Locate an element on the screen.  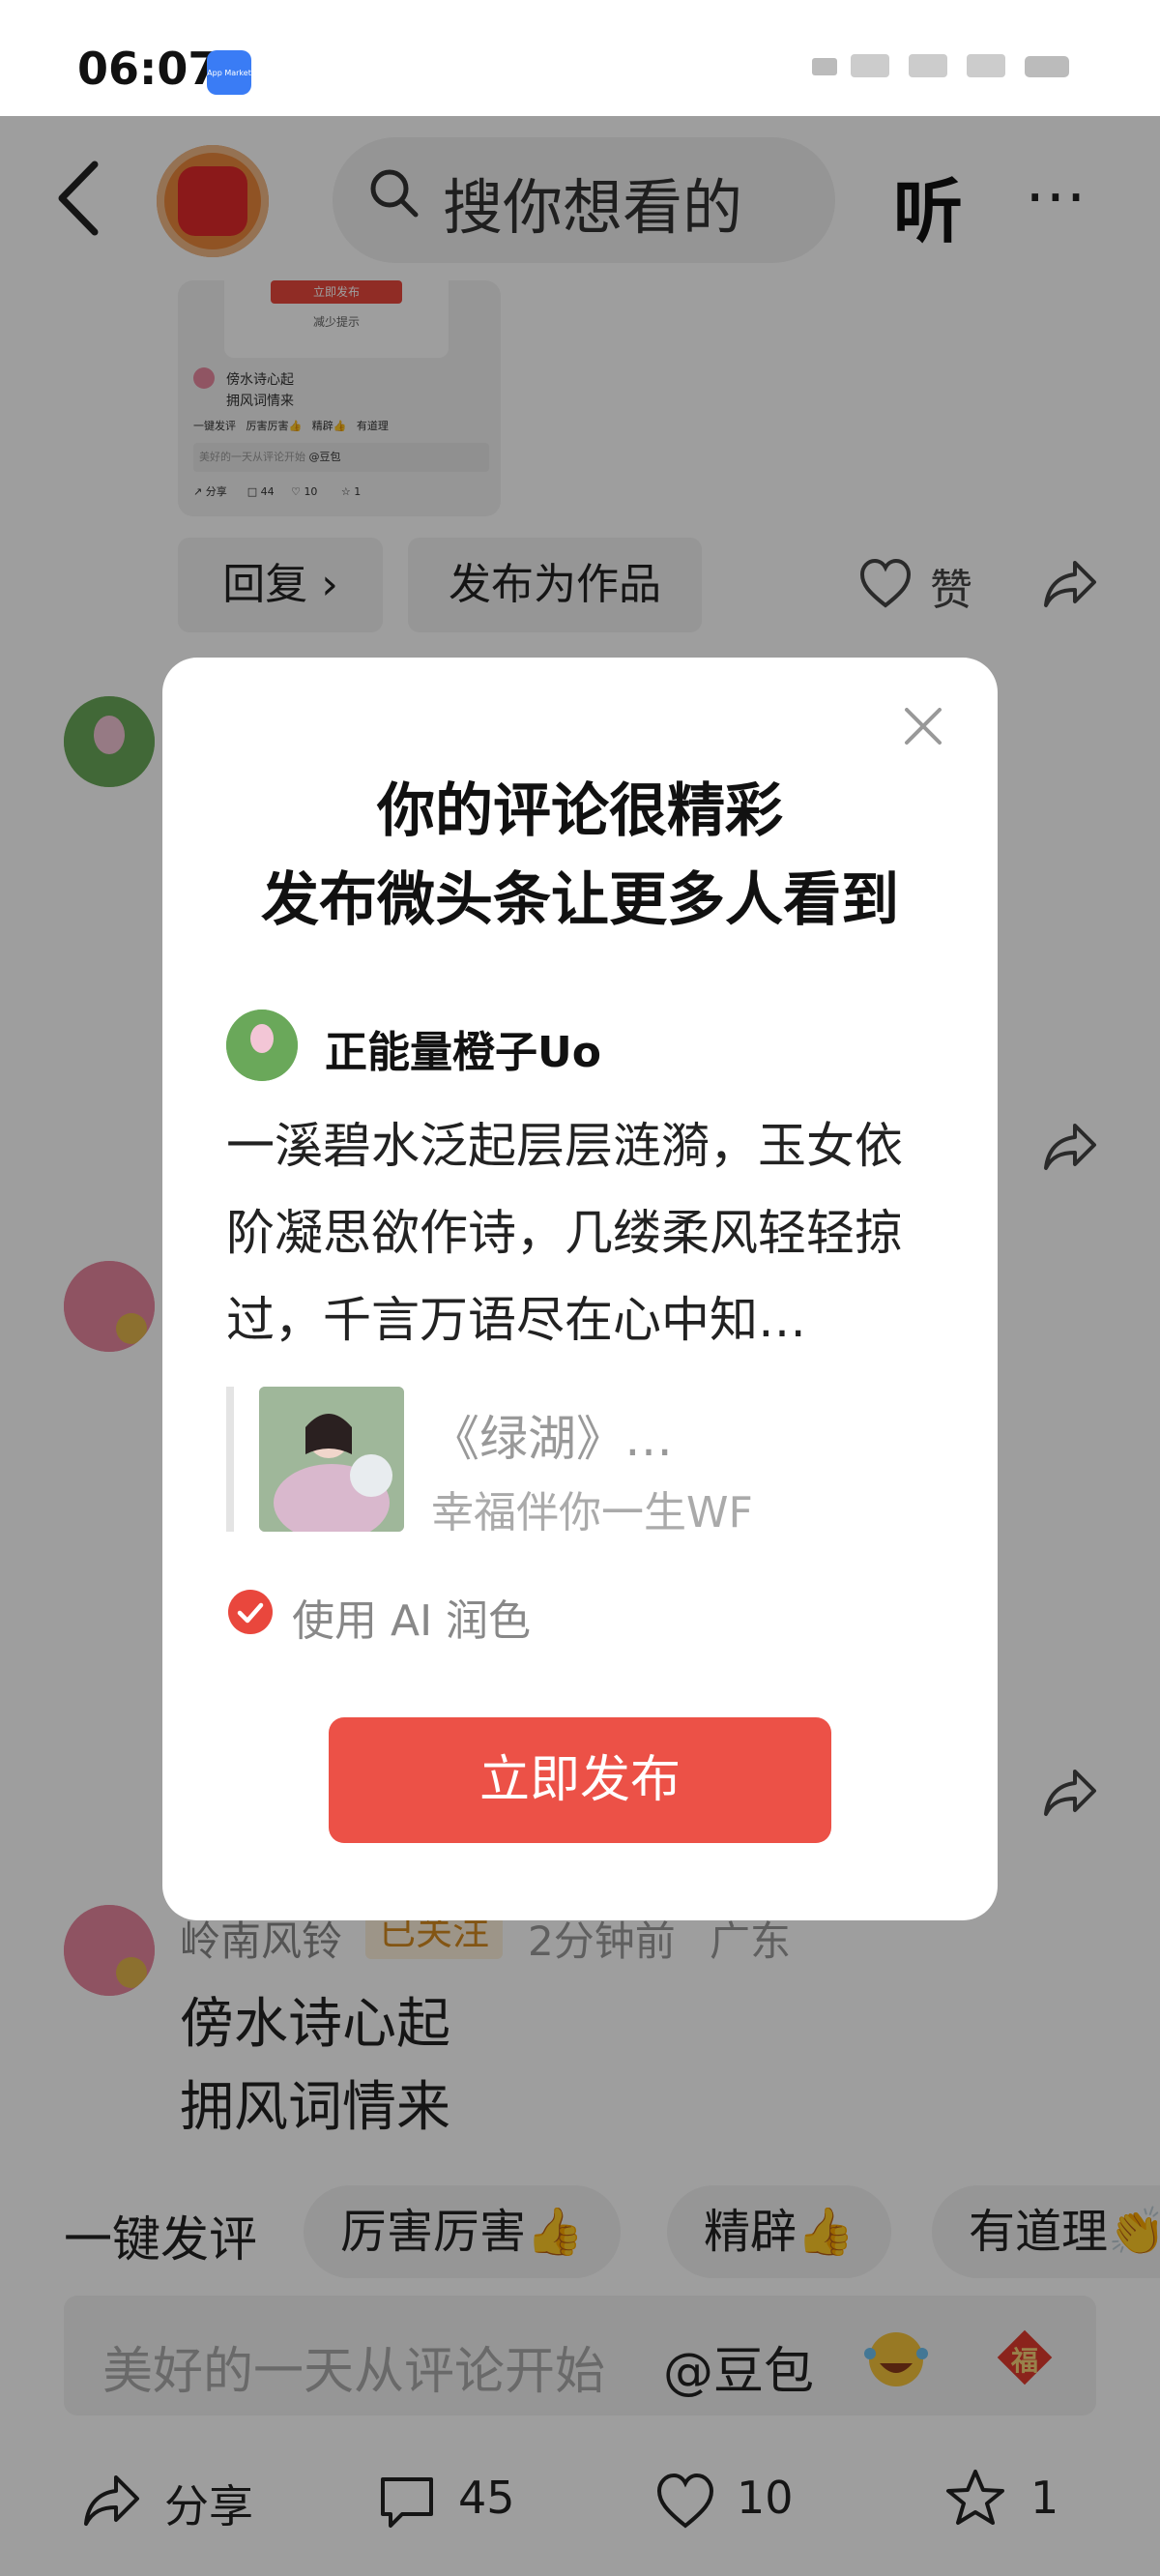
author-name: 正能量橙子Uo is located at coordinates (463, 1052).